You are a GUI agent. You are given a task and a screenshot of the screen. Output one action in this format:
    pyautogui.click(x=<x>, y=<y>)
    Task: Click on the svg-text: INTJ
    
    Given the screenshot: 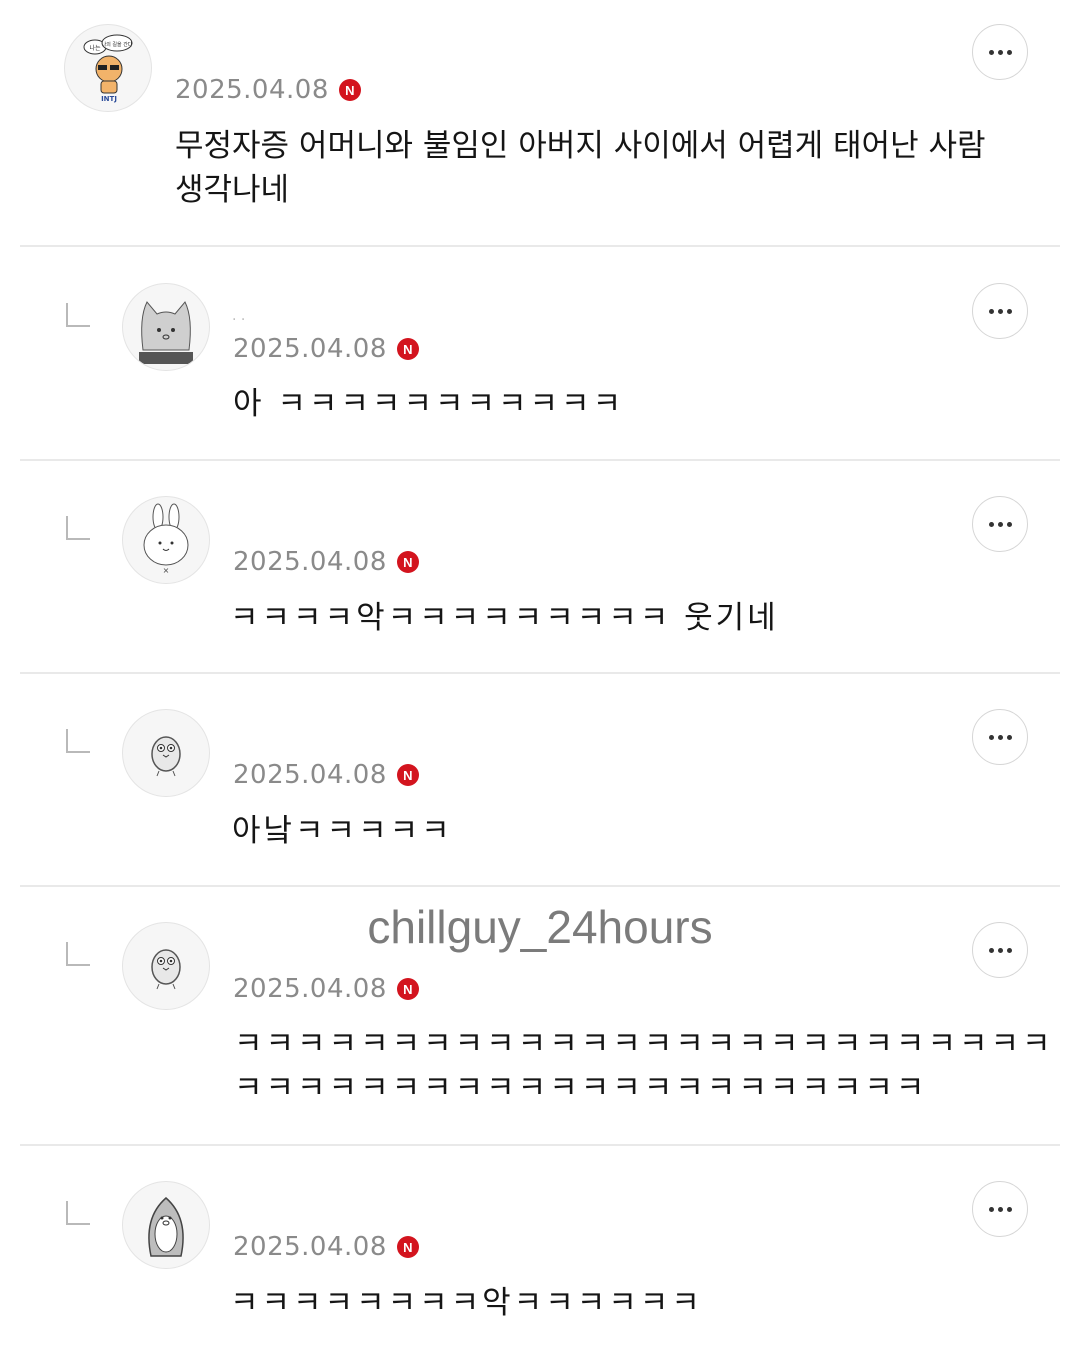 What is the action you would take?
    pyautogui.click(x=109, y=99)
    